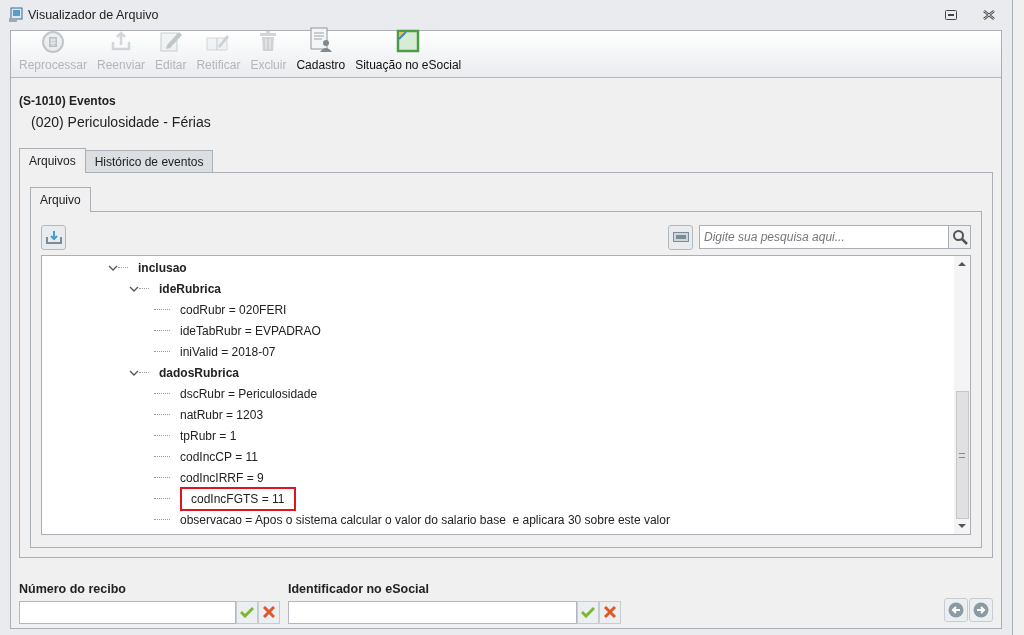 The height and width of the screenshot is (635, 1024). I want to click on search-icon, so click(959, 237).